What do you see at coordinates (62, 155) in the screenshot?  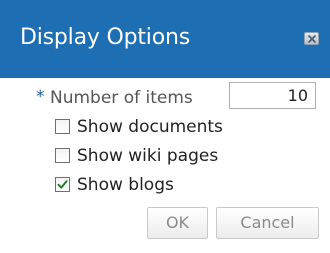 I see `show-wiki-pages-checkbox` at bounding box center [62, 155].